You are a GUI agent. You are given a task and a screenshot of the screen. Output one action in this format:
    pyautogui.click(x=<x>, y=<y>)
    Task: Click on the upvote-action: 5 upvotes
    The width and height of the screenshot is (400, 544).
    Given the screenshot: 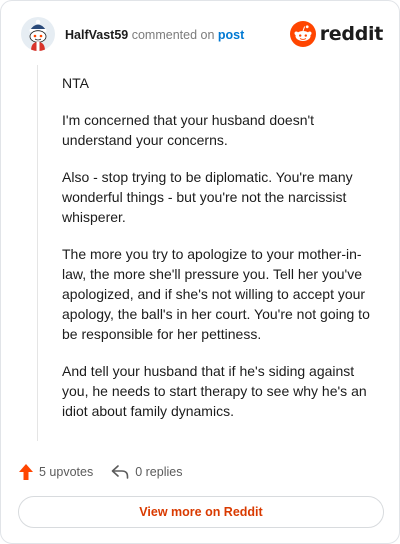 What is the action you would take?
    pyautogui.click(x=56, y=472)
    